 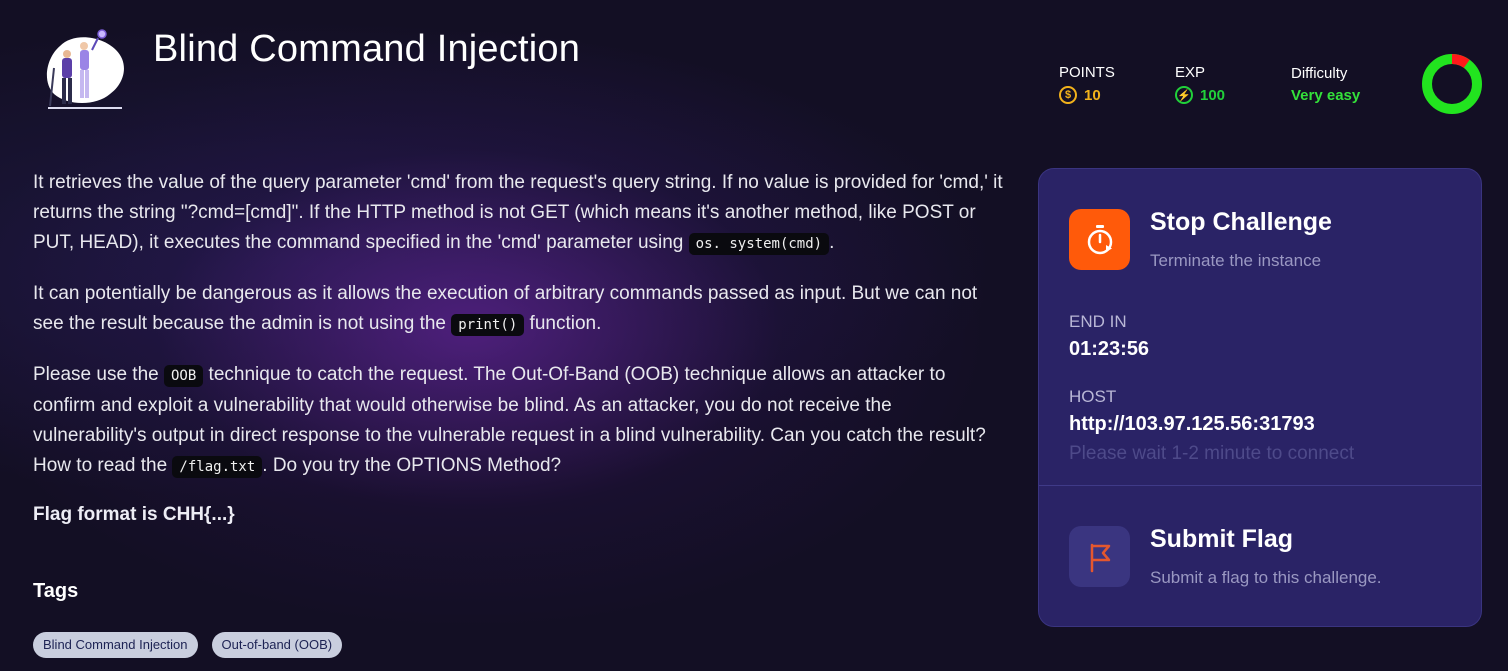 What do you see at coordinates (1200, 84) in the screenshot?
I see `exp-stat: EXP ⚡ 100` at bounding box center [1200, 84].